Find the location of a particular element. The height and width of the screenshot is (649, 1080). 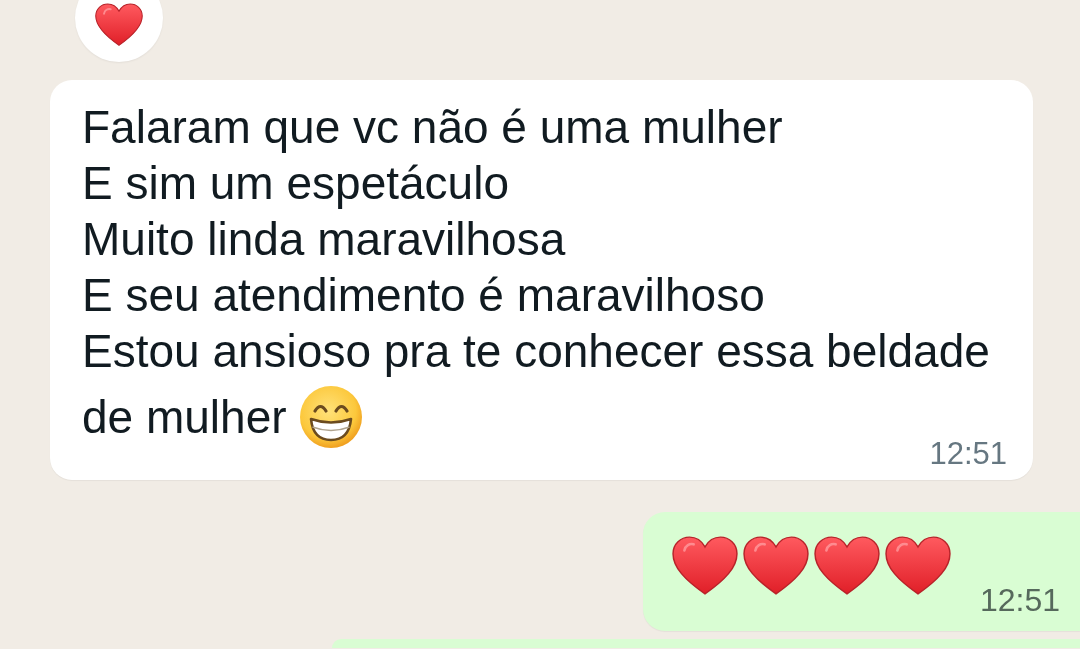

message-text: de mulher is located at coordinates (184, 417).